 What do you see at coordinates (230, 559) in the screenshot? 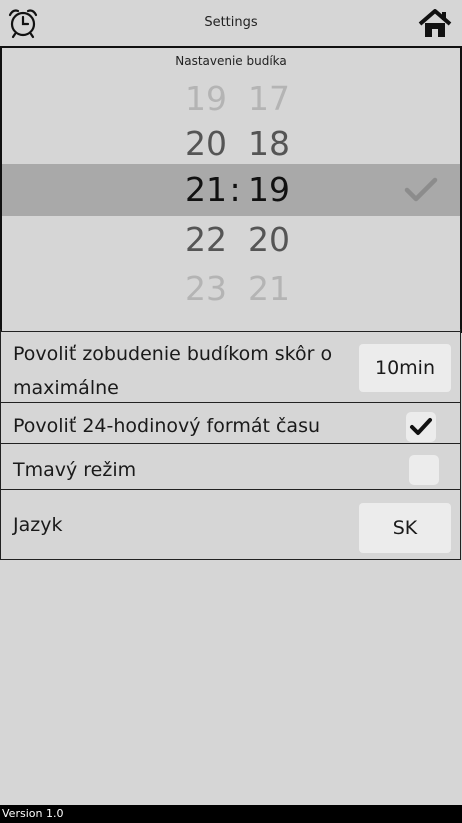
I see `list-bottom-divider` at bounding box center [230, 559].